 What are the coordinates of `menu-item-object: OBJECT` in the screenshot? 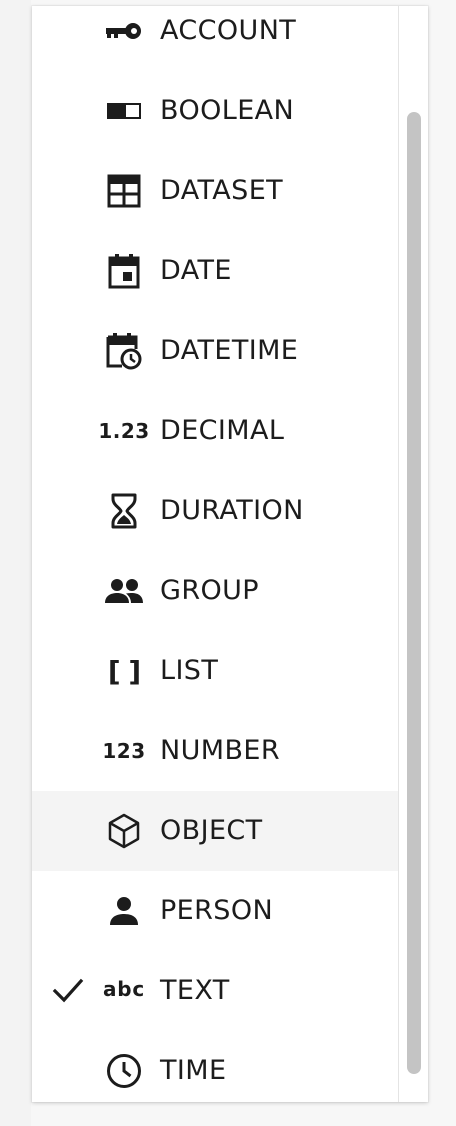 It's located at (215, 831).